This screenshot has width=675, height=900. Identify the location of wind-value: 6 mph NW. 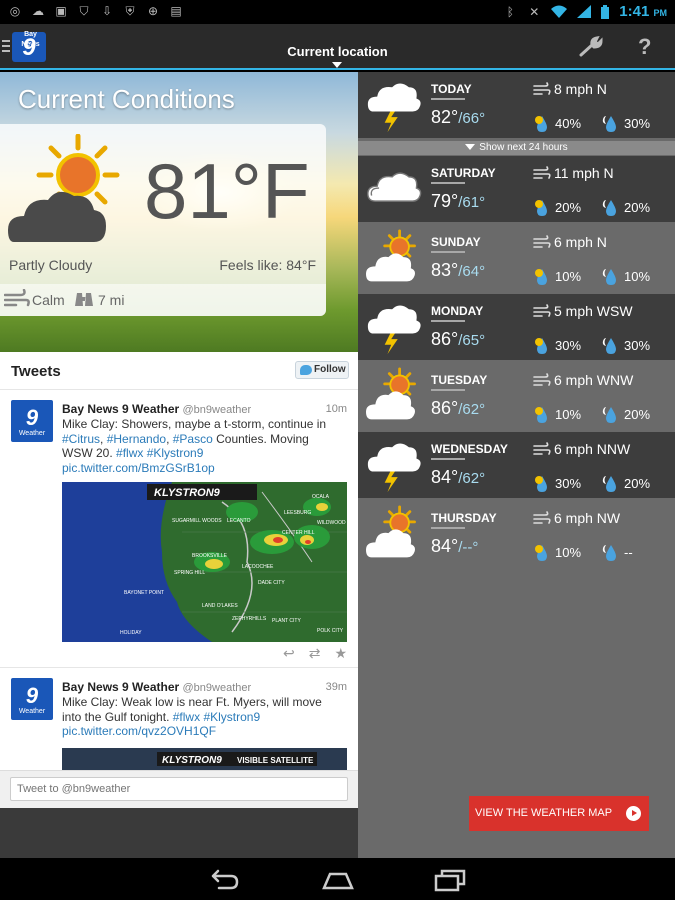
(587, 518).